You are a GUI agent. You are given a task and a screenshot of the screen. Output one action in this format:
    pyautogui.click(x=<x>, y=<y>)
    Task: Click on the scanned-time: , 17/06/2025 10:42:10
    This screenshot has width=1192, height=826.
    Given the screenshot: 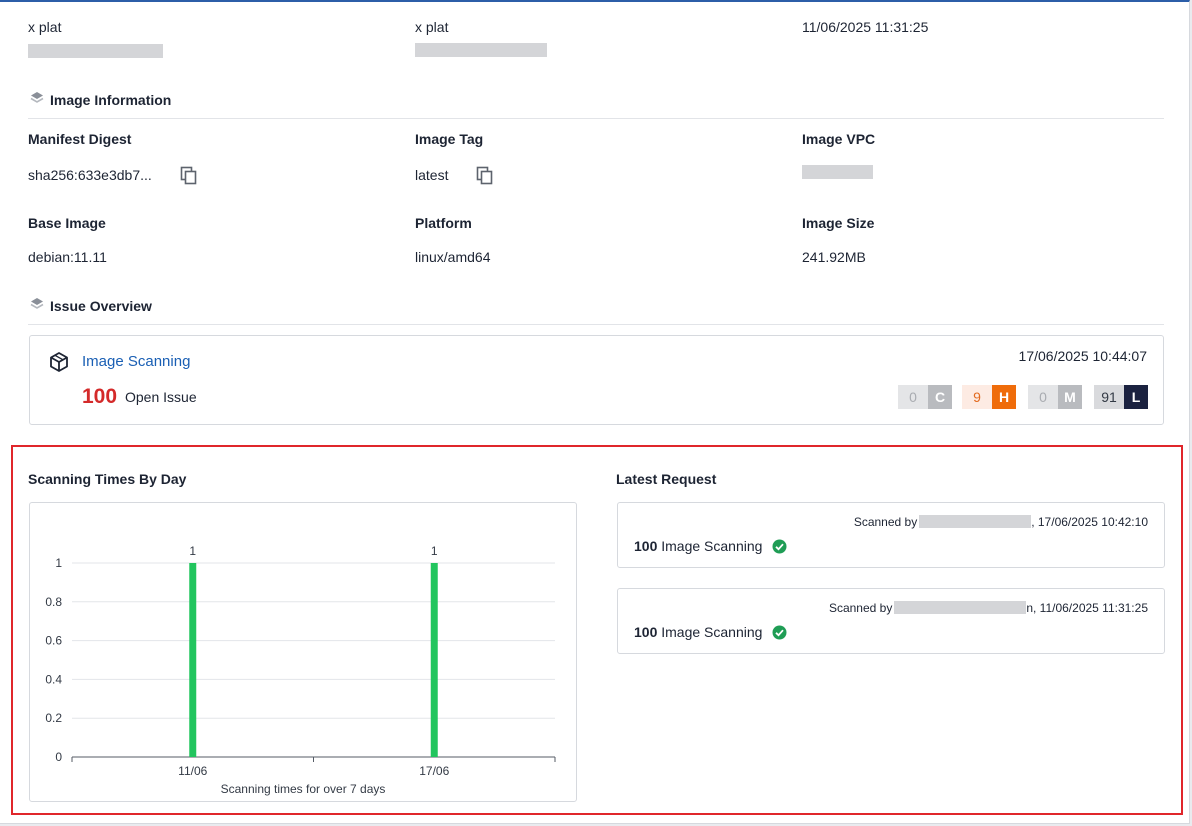 What is the action you would take?
    pyautogui.click(x=1089, y=522)
    